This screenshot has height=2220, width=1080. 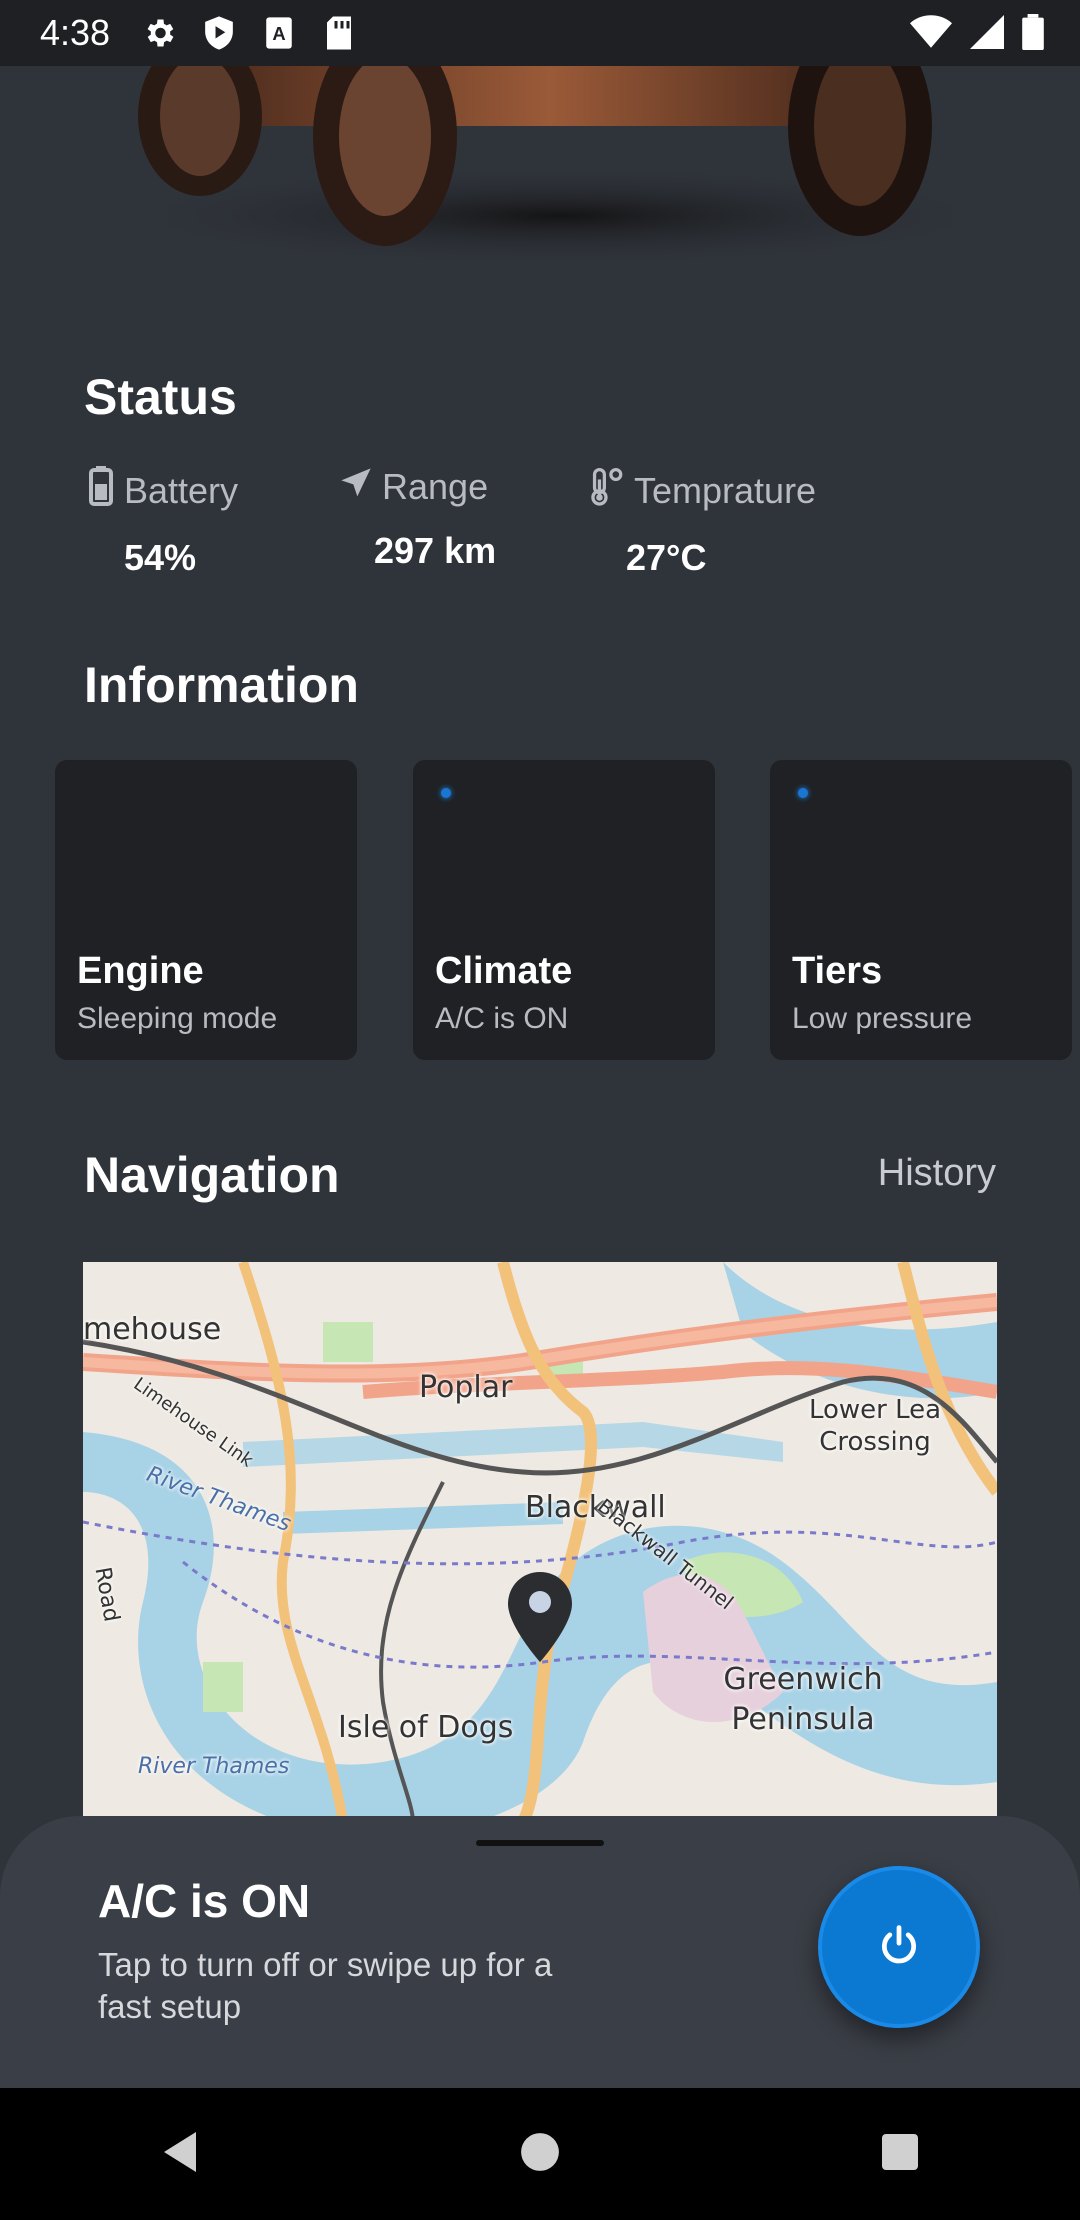 What do you see at coordinates (803, 1699) in the screenshot?
I see `map-label: Greenwich Peninsula` at bounding box center [803, 1699].